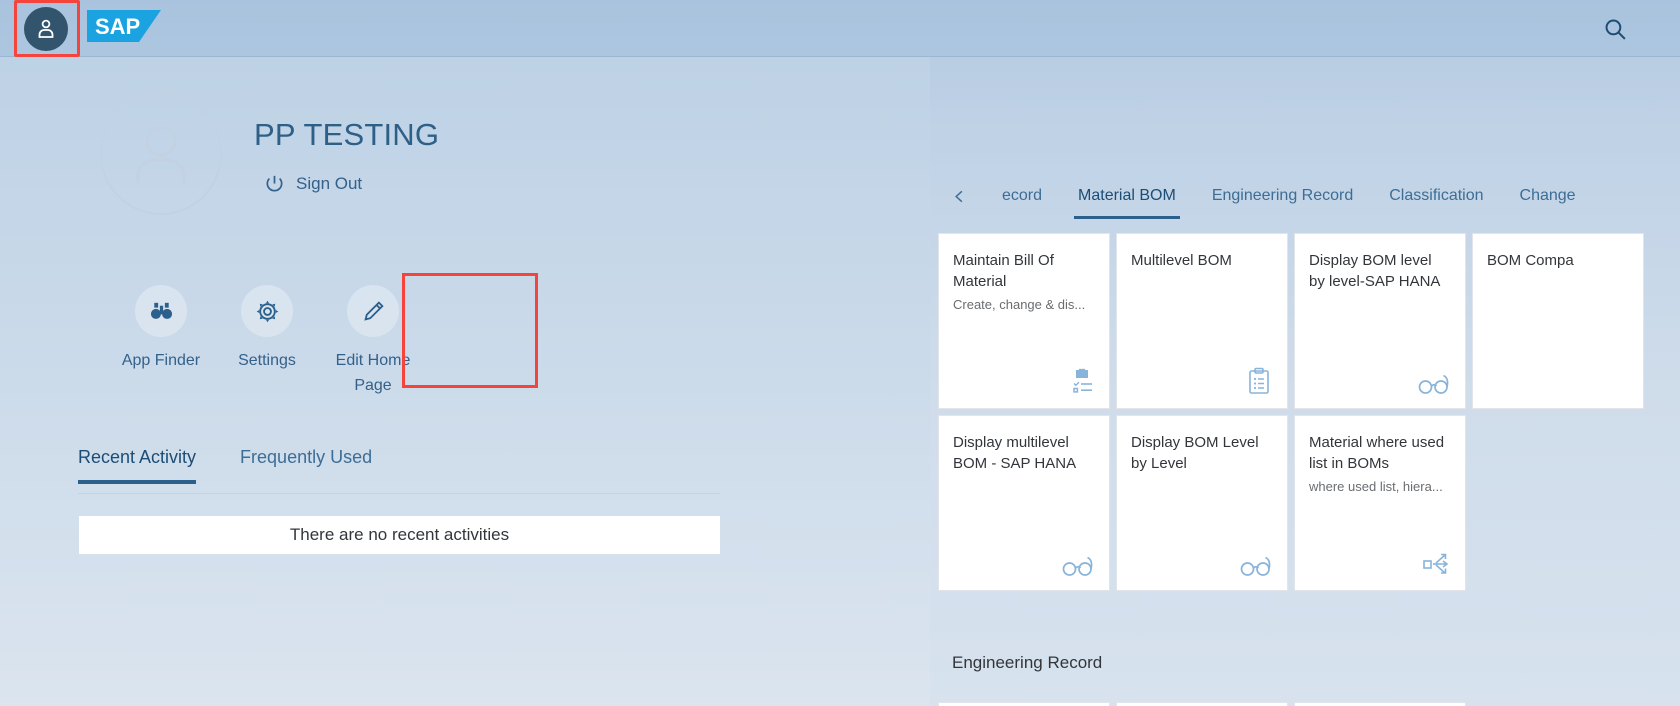 The height and width of the screenshot is (706, 1680). What do you see at coordinates (1434, 561) in the screenshot?
I see `branch-icon` at bounding box center [1434, 561].